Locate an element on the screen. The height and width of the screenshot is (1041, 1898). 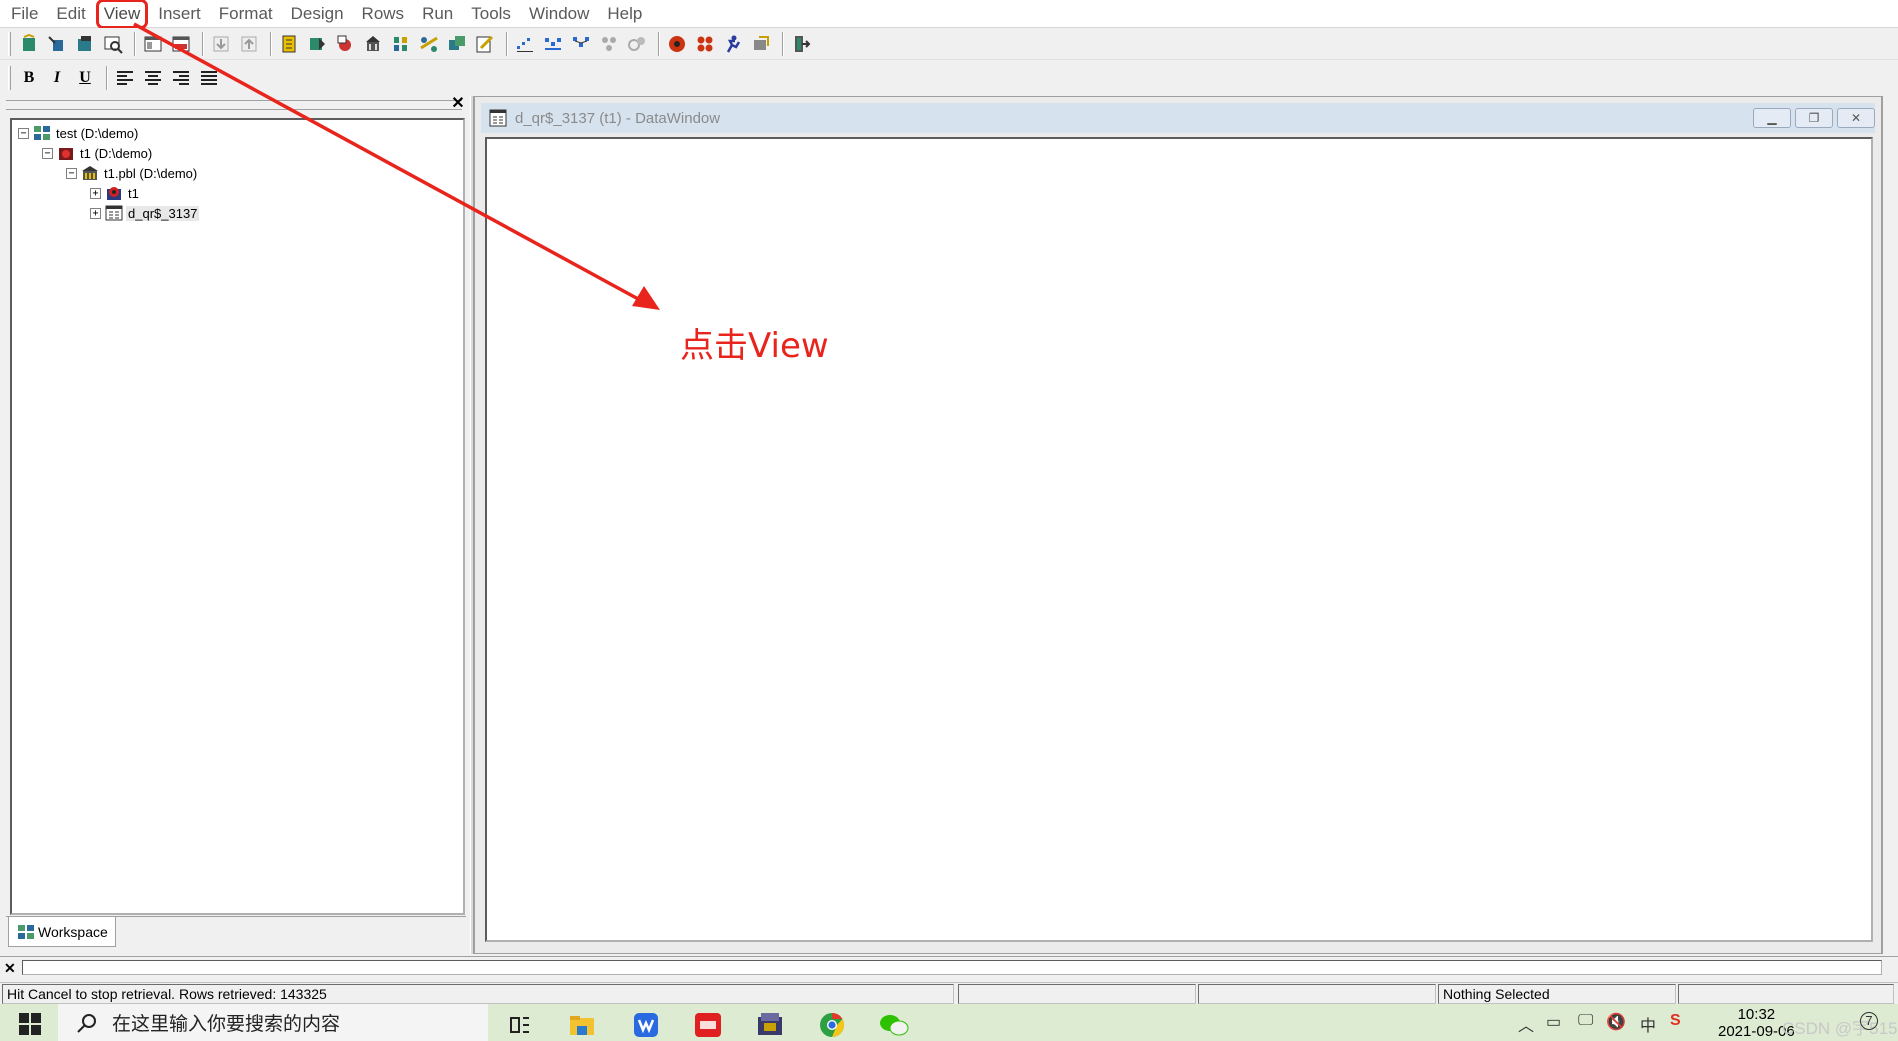
powerbuilder-app-icon is located at coordinates (770, 1024).